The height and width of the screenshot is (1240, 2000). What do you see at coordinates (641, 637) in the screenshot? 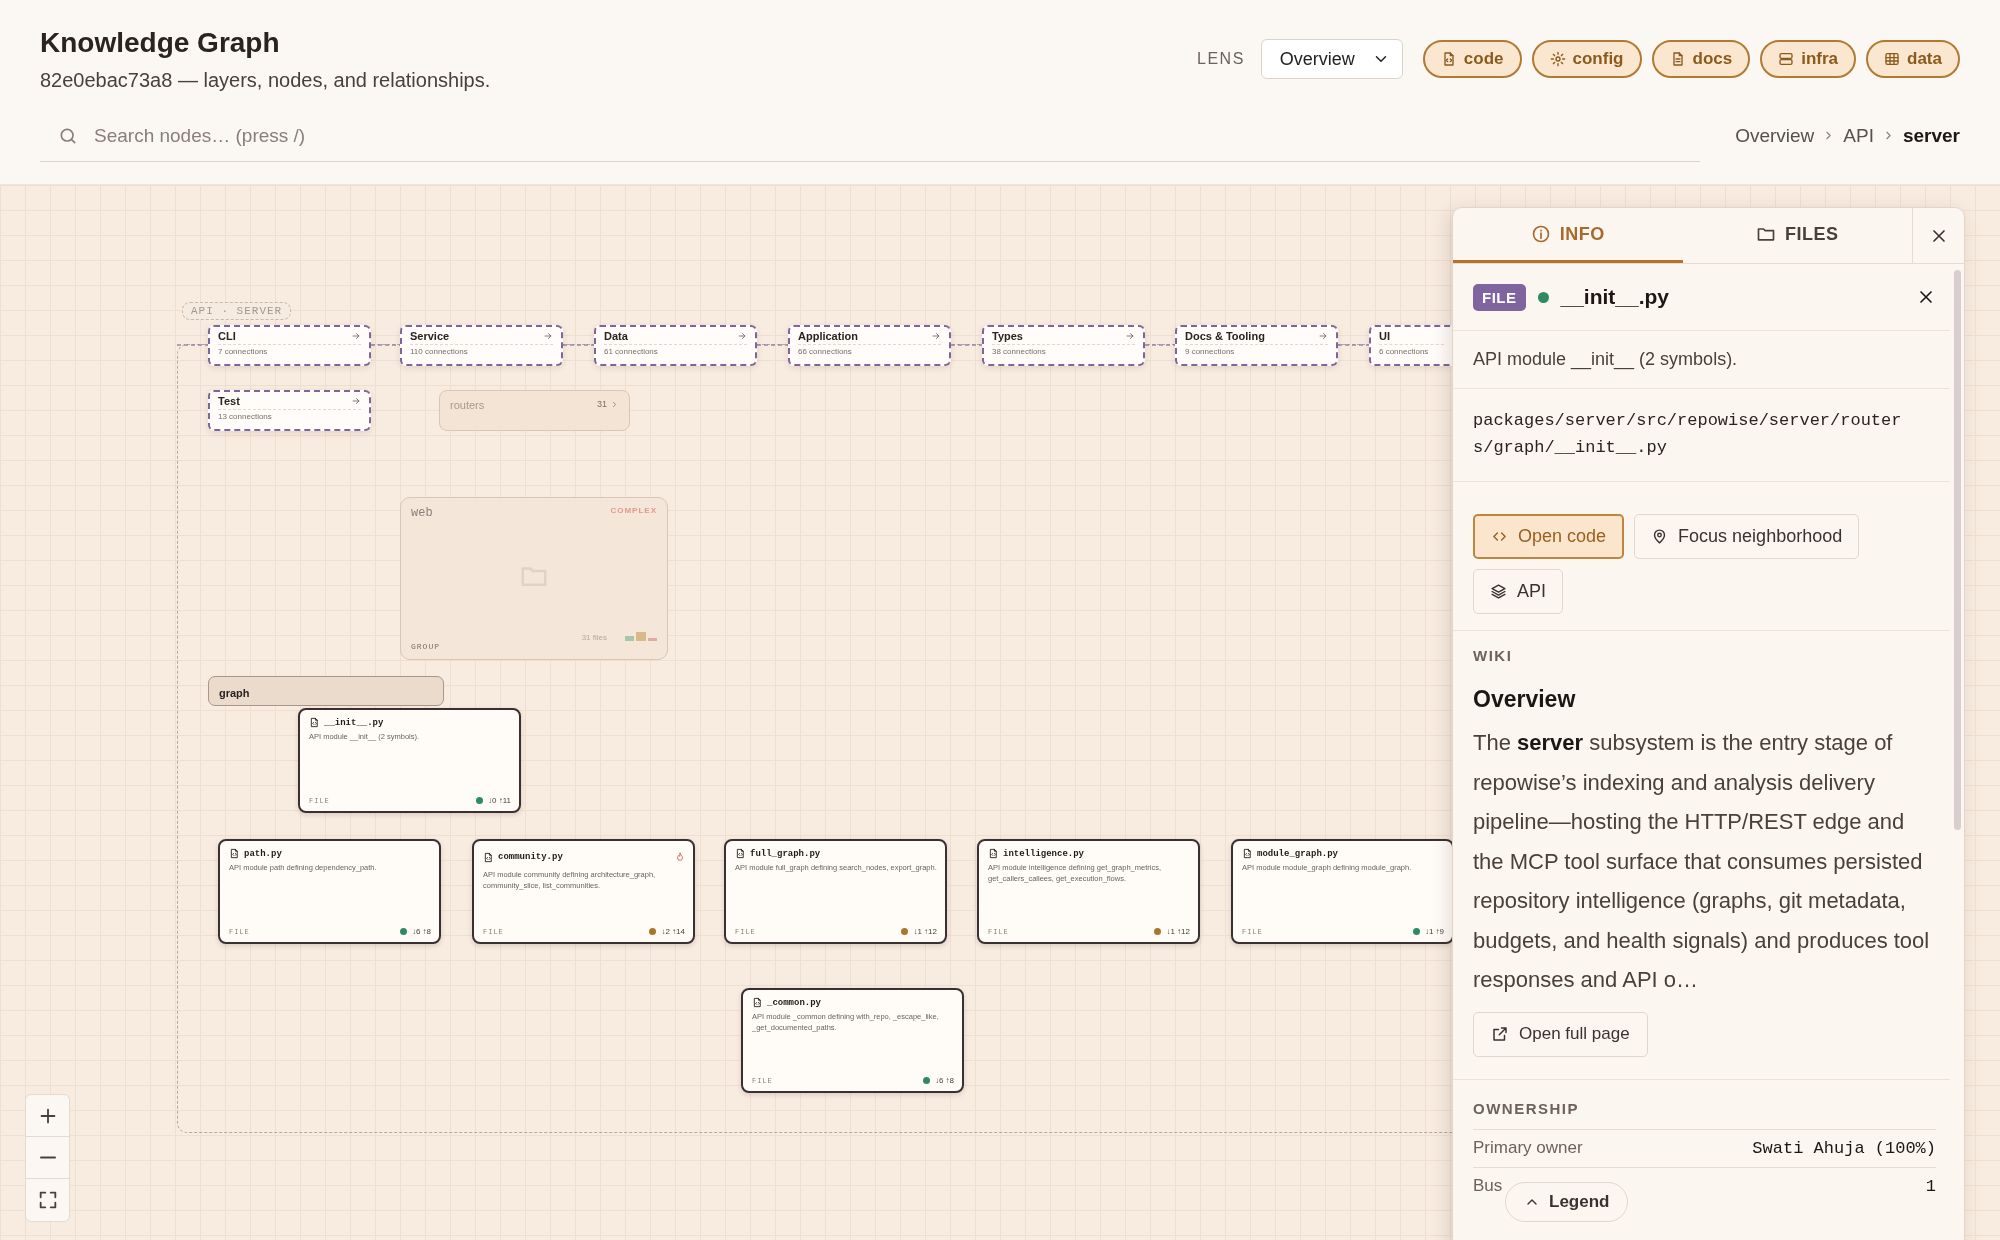
I see `health-bars-icon` at bounding box center [641, 637].